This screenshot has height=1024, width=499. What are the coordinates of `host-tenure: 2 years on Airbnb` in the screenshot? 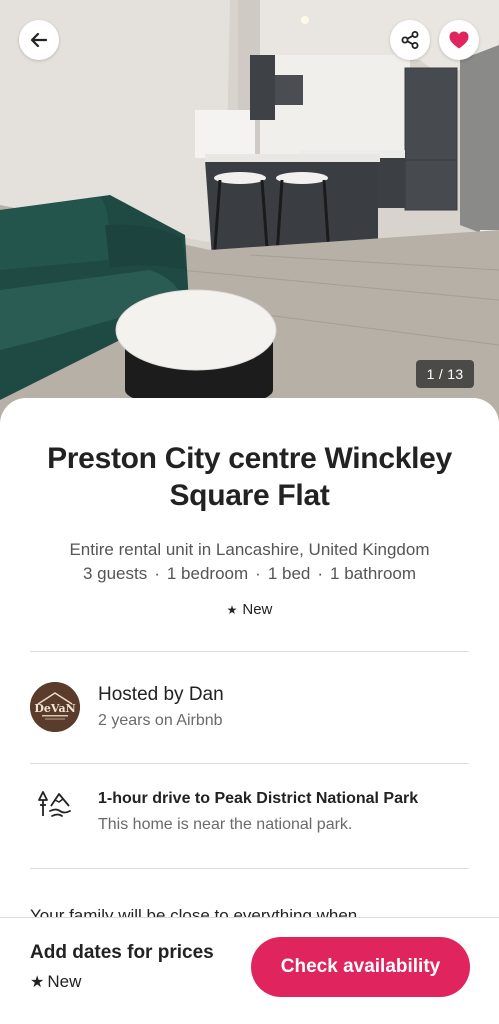 It's located at (160, 720).